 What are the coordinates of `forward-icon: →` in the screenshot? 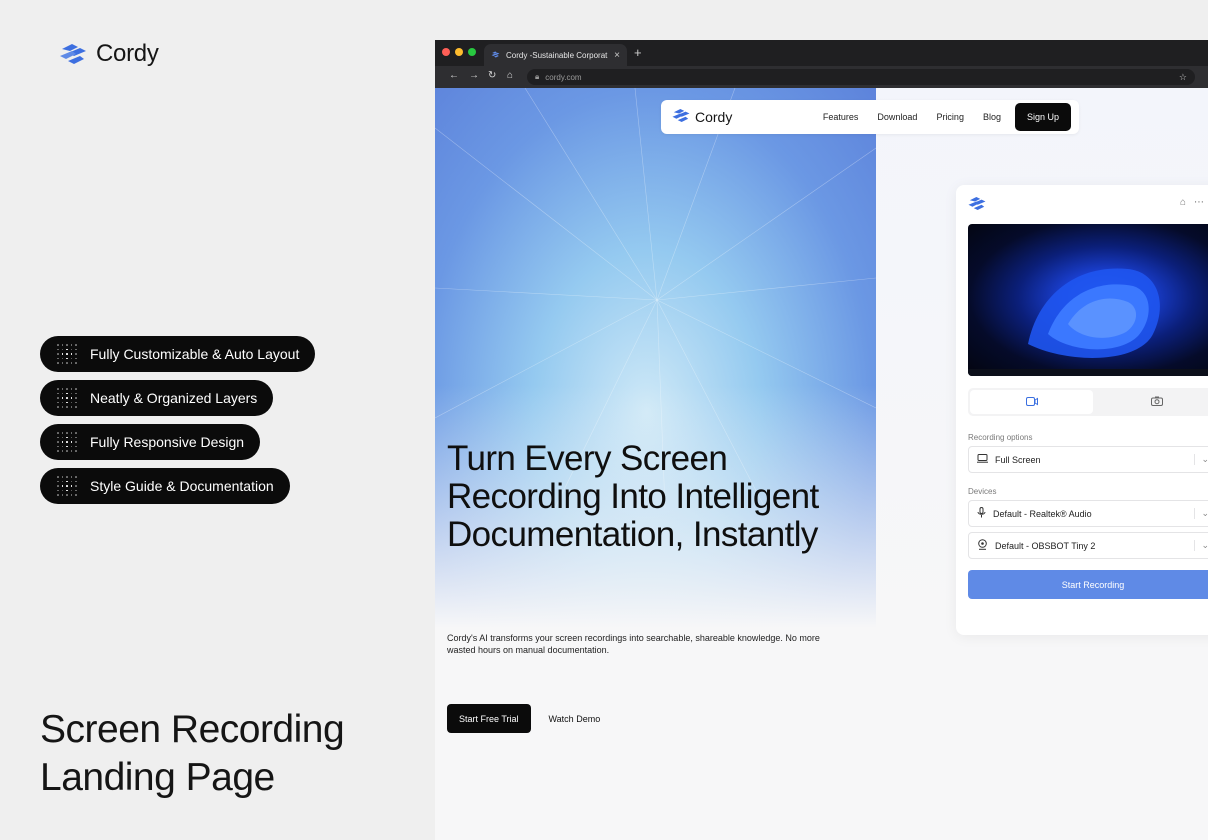 It's located at (474, 75).